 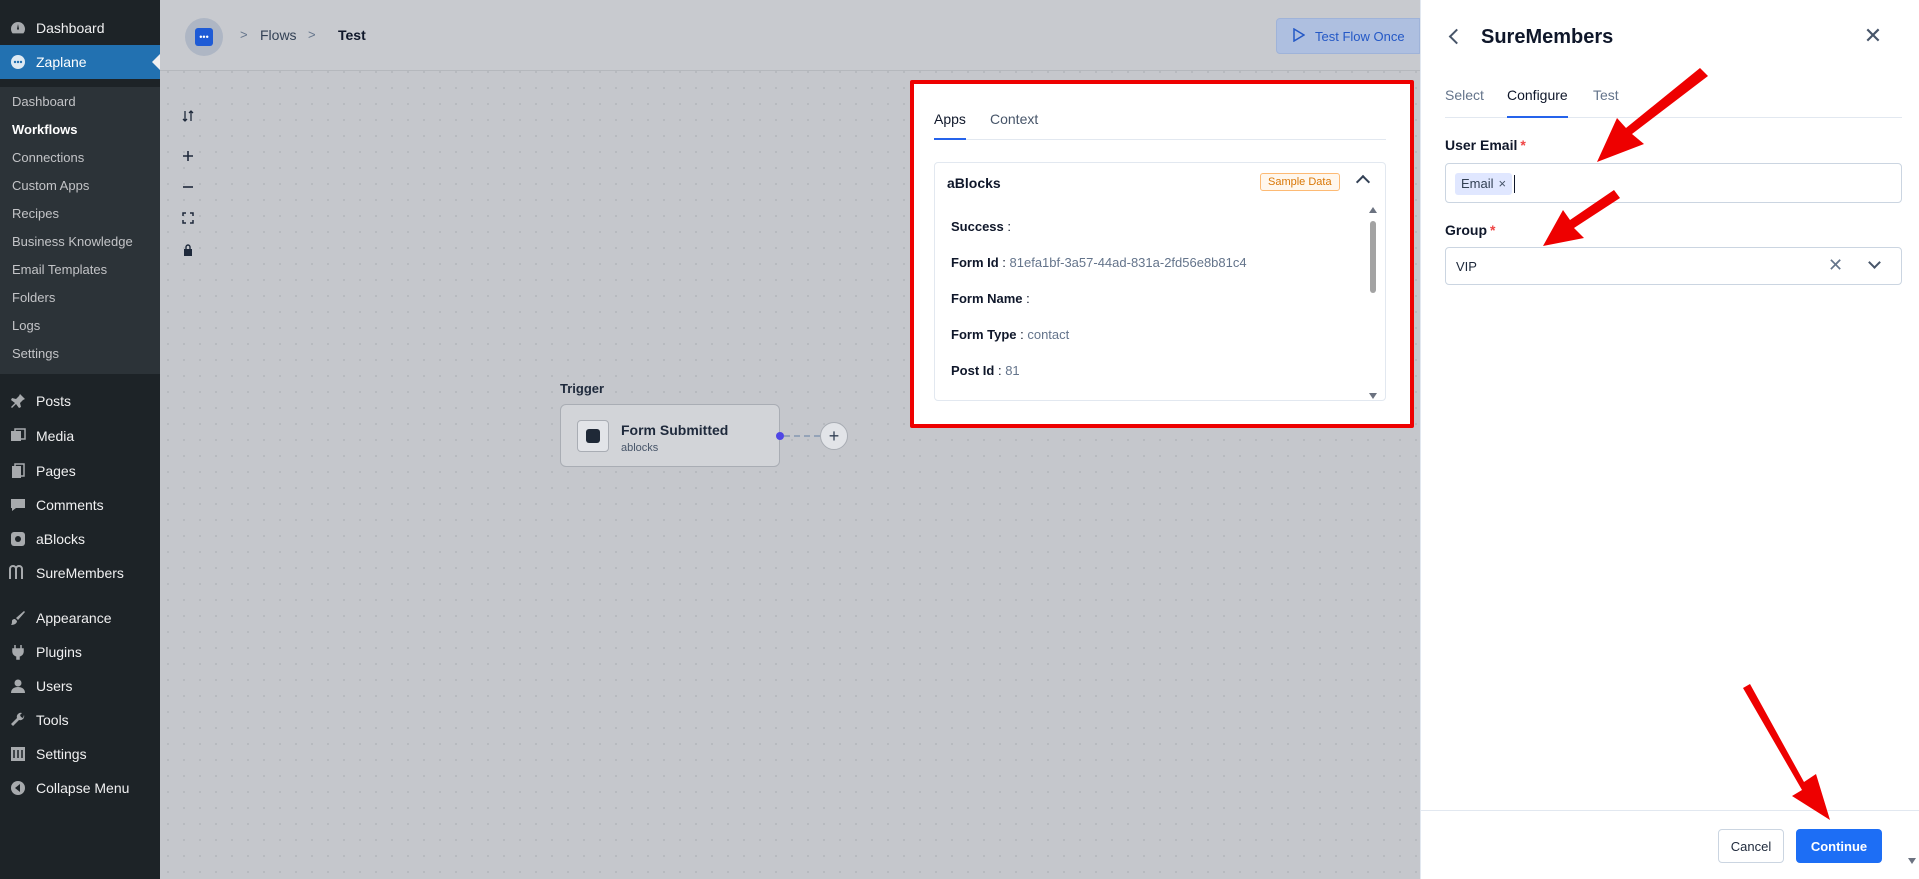 I want to click on wp-menu-collapse: Collapse Menu, so click(x=80, y=788).